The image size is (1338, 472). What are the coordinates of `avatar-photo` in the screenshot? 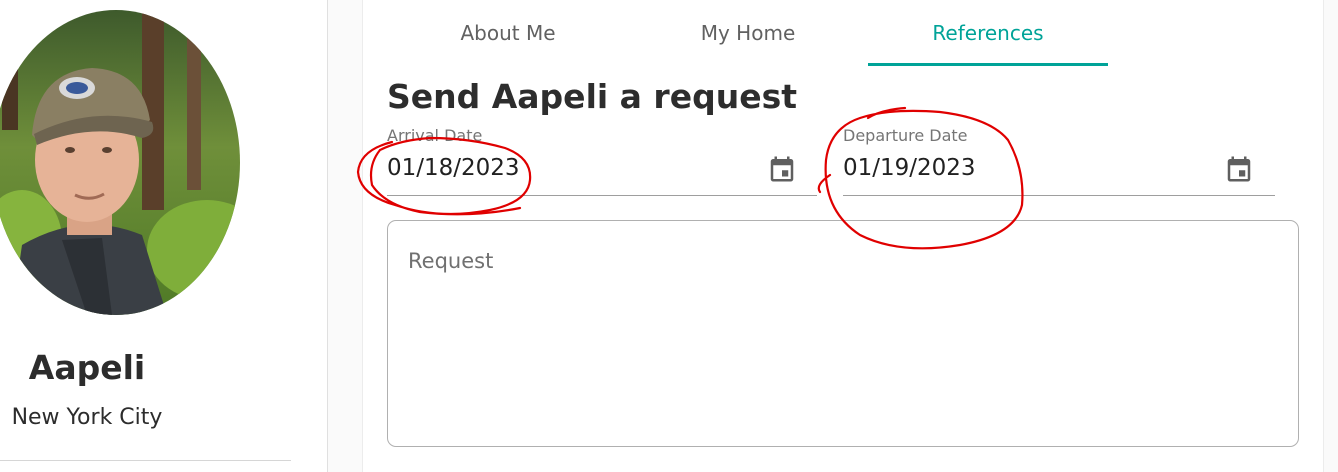 It's located at (120, 162).